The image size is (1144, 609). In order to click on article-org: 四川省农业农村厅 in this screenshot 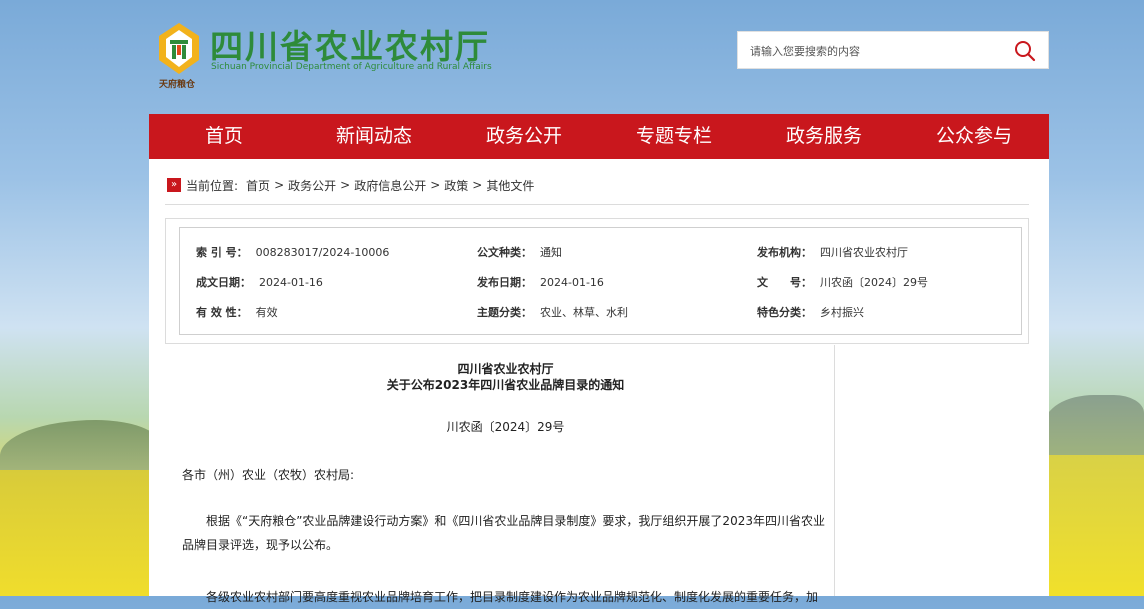, I will do `click(505, 369)`.